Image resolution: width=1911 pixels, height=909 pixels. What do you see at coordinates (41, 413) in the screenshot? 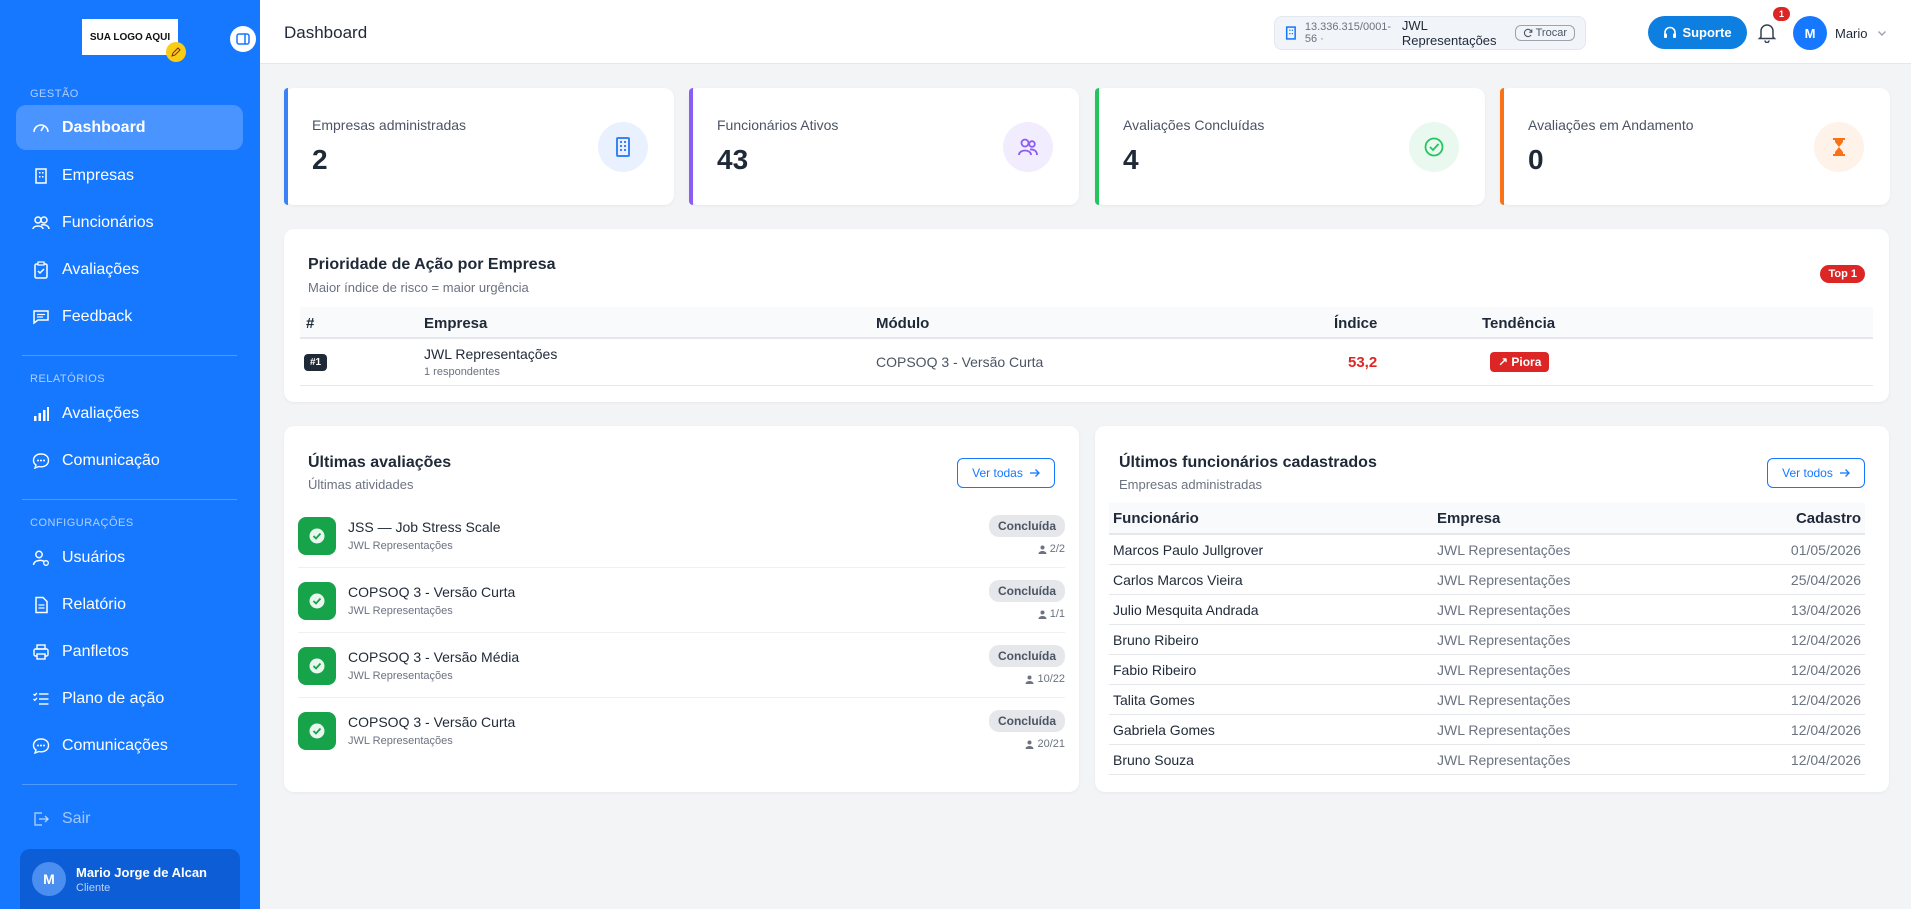
I see `bar-chart-icon` at bounding box center [41, 413].